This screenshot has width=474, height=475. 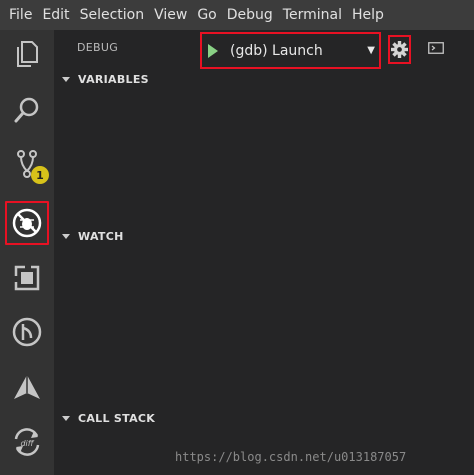 What do you see at coordinates (27, 252) in the screenshot?
I see `activity-bar: 1 diff` at bounding box center [27, 252].